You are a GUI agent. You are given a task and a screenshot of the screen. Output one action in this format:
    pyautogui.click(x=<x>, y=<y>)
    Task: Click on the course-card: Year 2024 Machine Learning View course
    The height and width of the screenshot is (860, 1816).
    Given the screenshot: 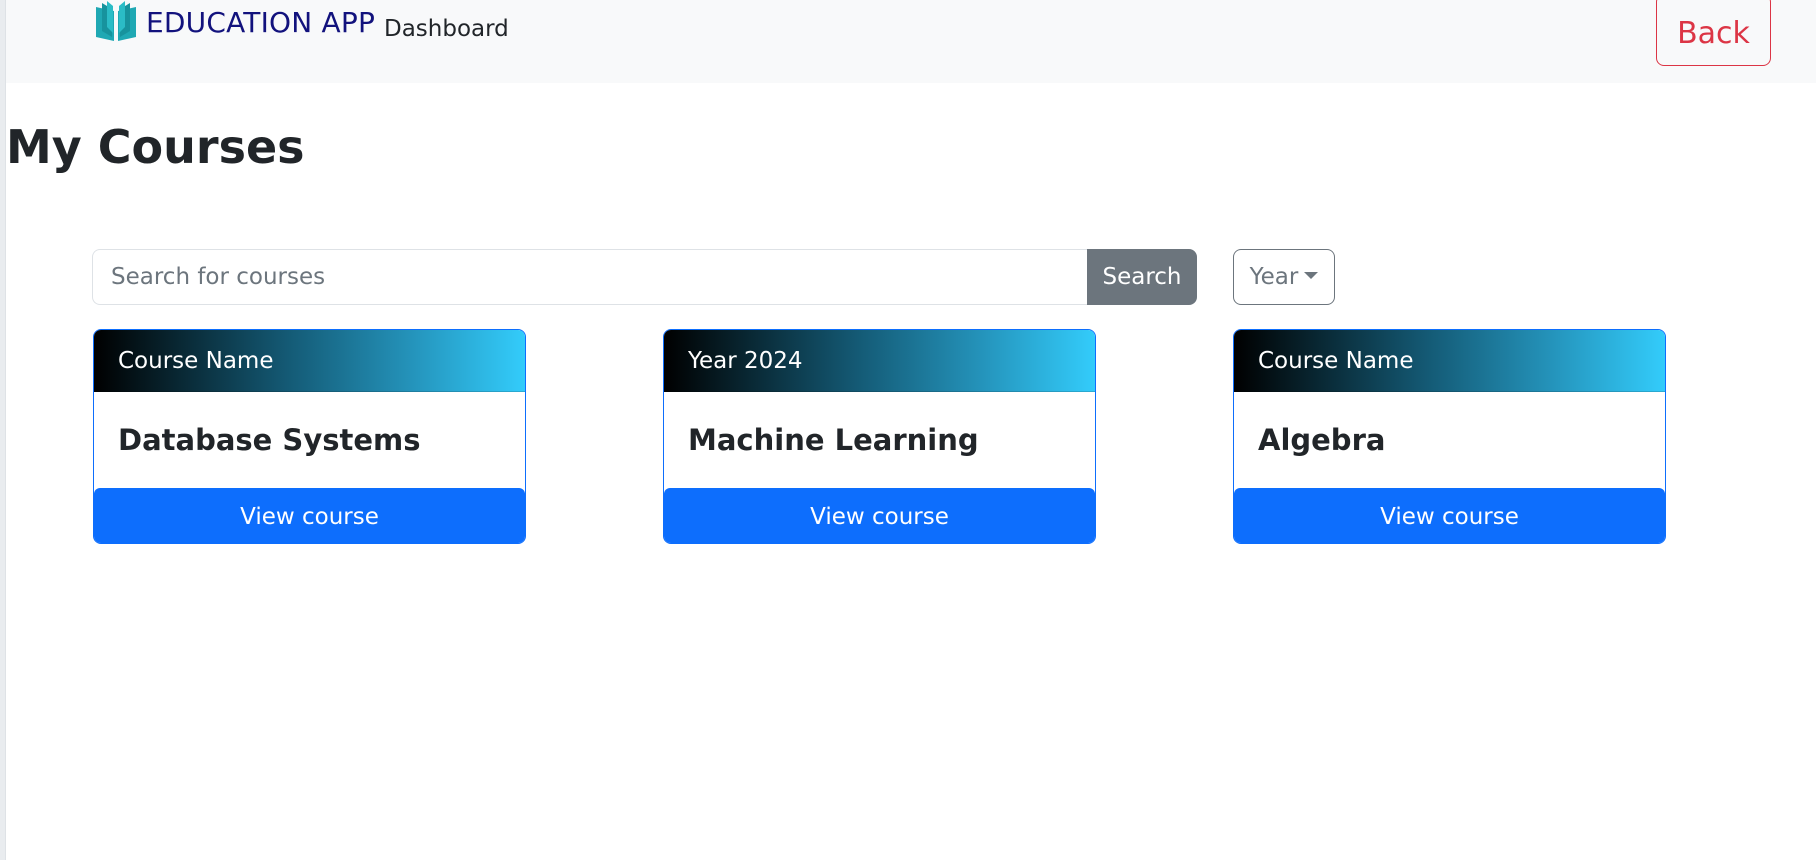 What is the action you would take?
    pyautogui.click(x=879, y=436)
    